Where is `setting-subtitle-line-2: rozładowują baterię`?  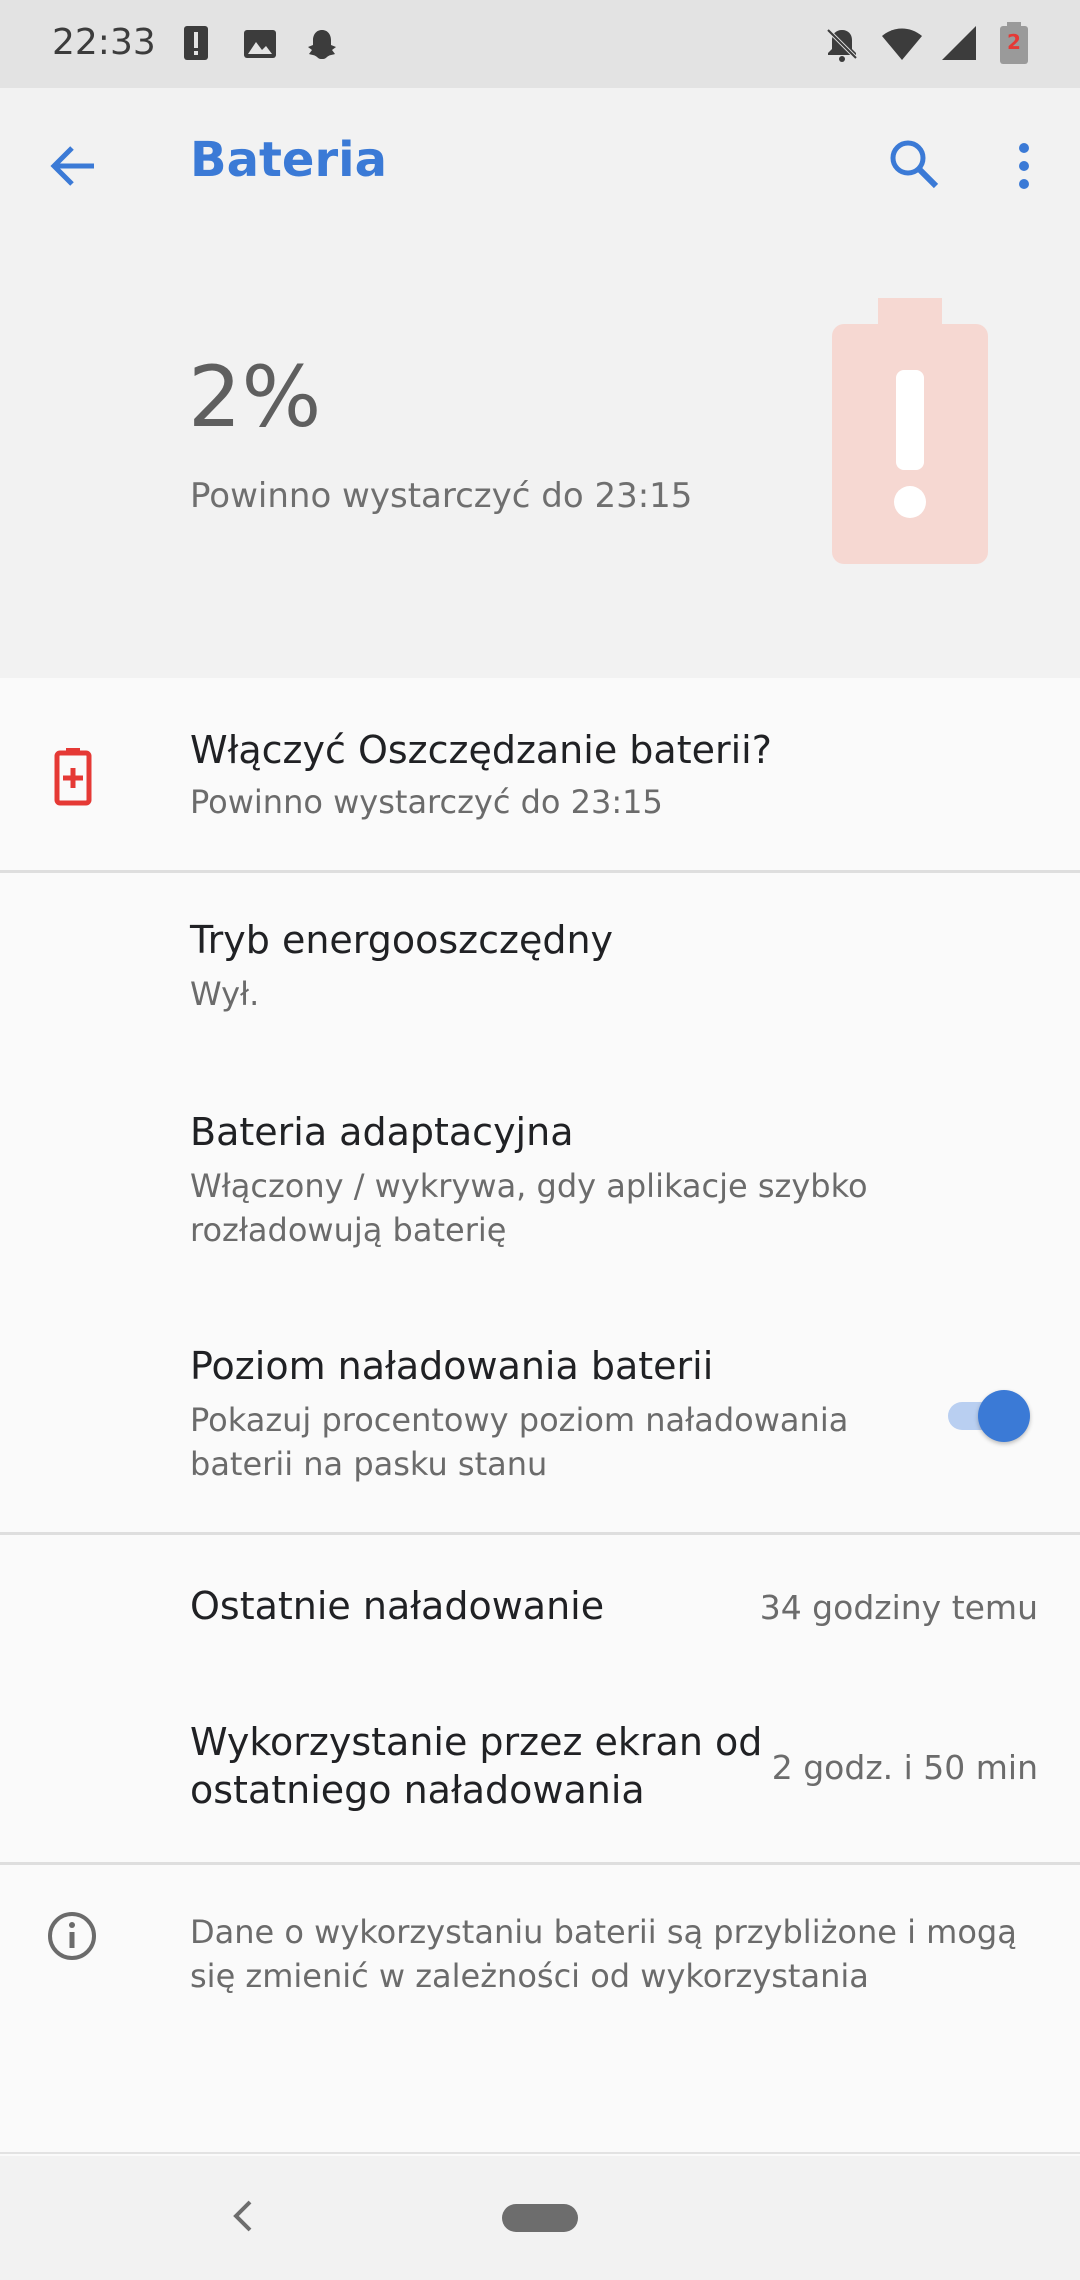 setting-subtitle-line-2: rozładowują baterię is located at coordinates (348, 1230).